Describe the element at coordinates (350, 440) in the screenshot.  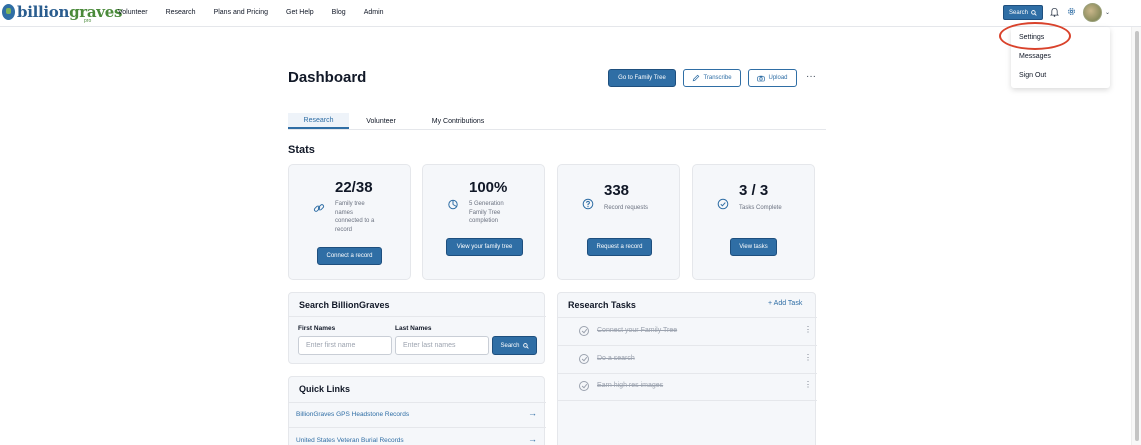
I see `quick-link-veteran-burial: United States Veteran Burial Records` at that location.